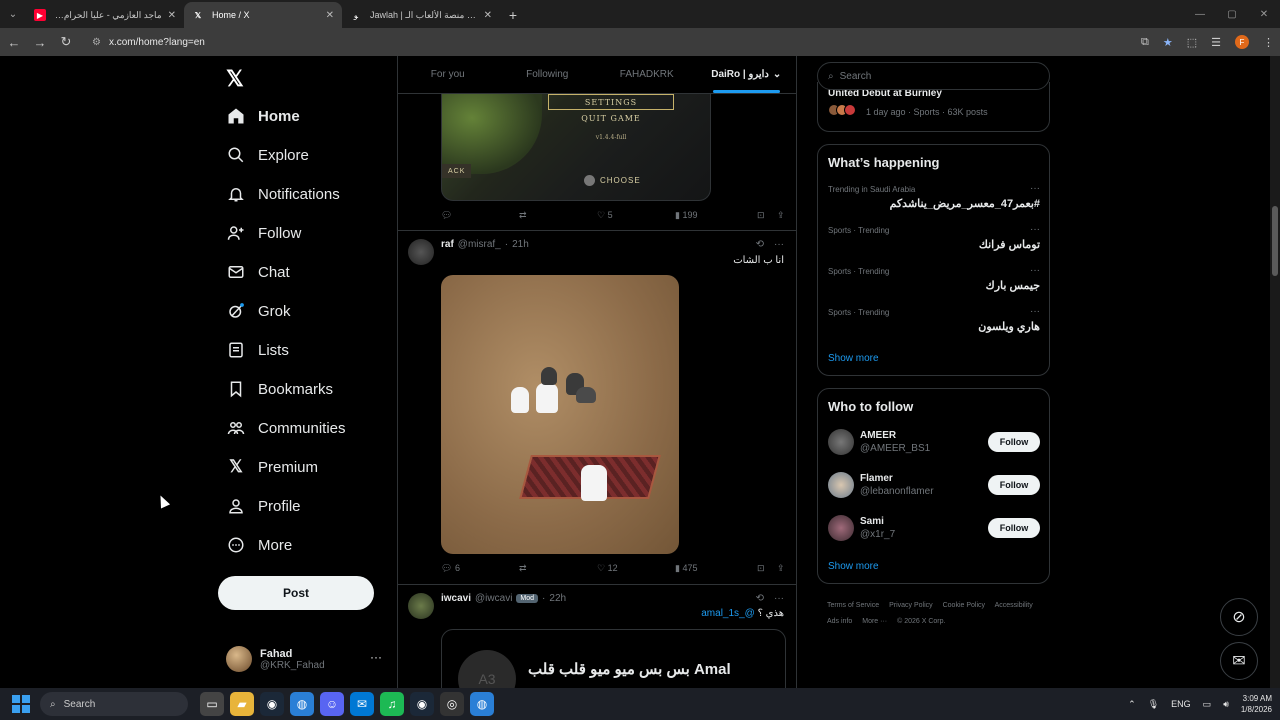  What do you see at coordinates (105, 15) in the screenshot?
I see `browser-tab-youtube: ▶ ماجد العازمي - عليا الحرام ( النسـ ✕` at bounding box center [105, 15].